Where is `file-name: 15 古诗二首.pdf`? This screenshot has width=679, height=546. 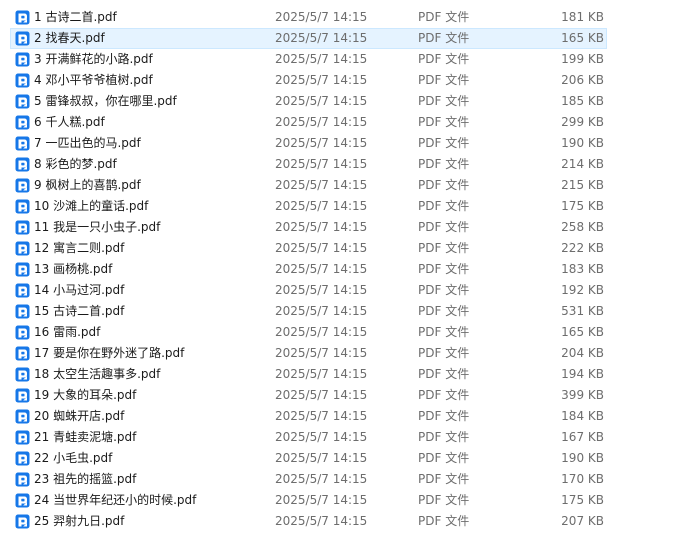
file-name: 15 古诗二首.pdf is located at coordinates (79, 311).